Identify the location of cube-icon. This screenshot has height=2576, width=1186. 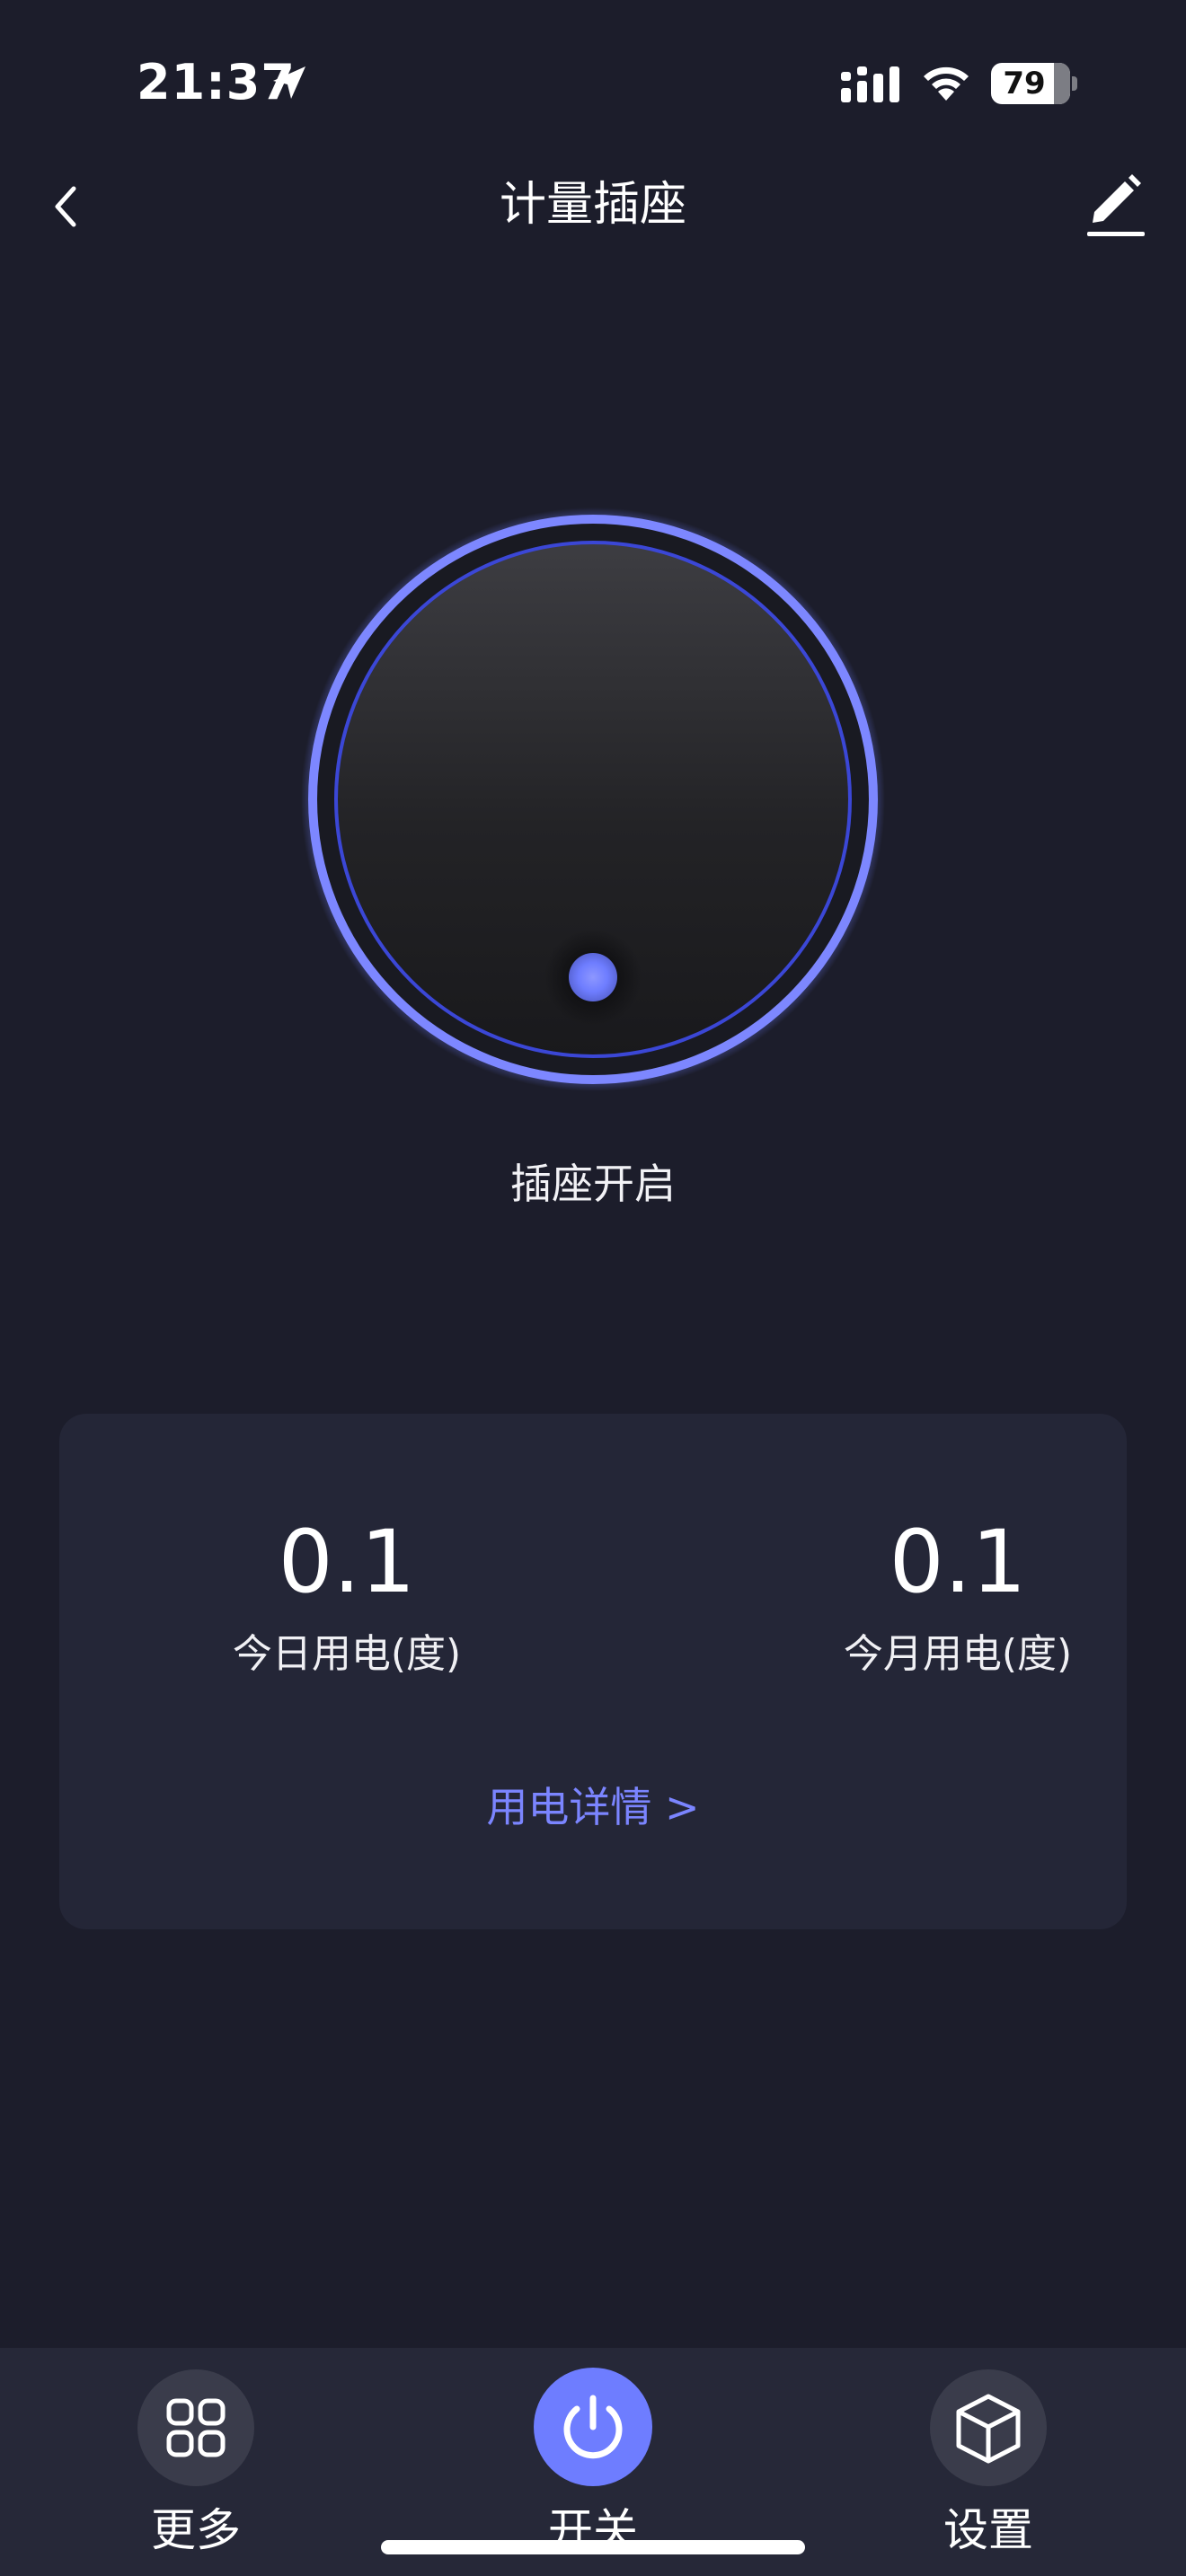
(988, 2429).